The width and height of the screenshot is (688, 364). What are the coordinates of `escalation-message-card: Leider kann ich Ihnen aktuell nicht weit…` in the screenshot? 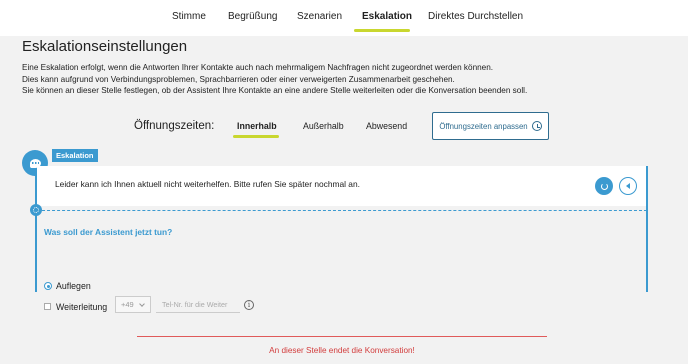 It's located at (342, 186).